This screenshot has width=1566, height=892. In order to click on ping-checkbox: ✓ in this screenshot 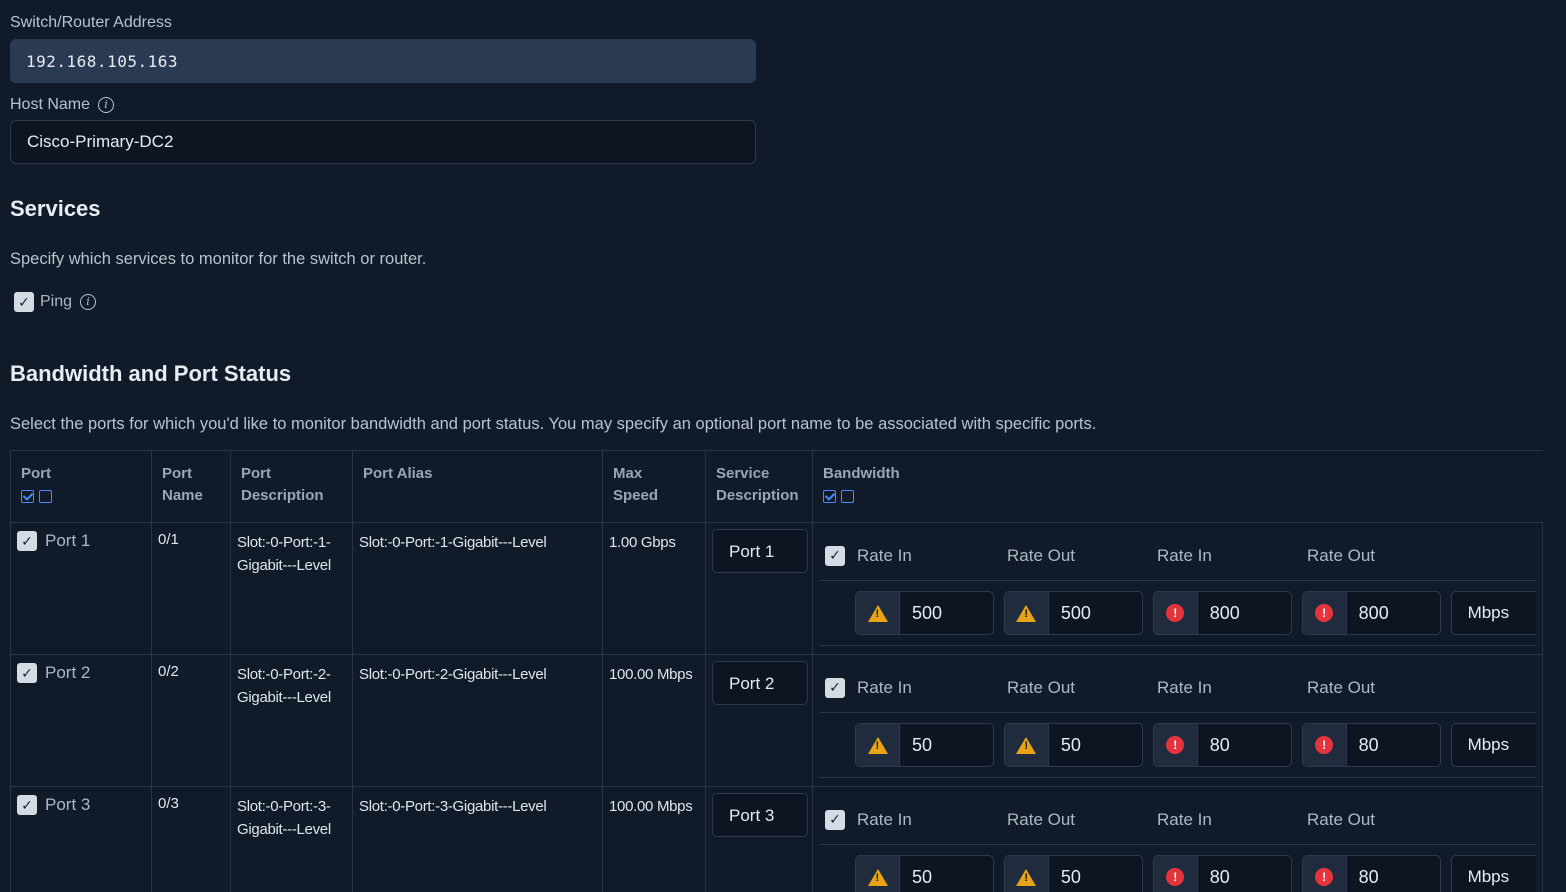, I will do `click(24, 302)`.